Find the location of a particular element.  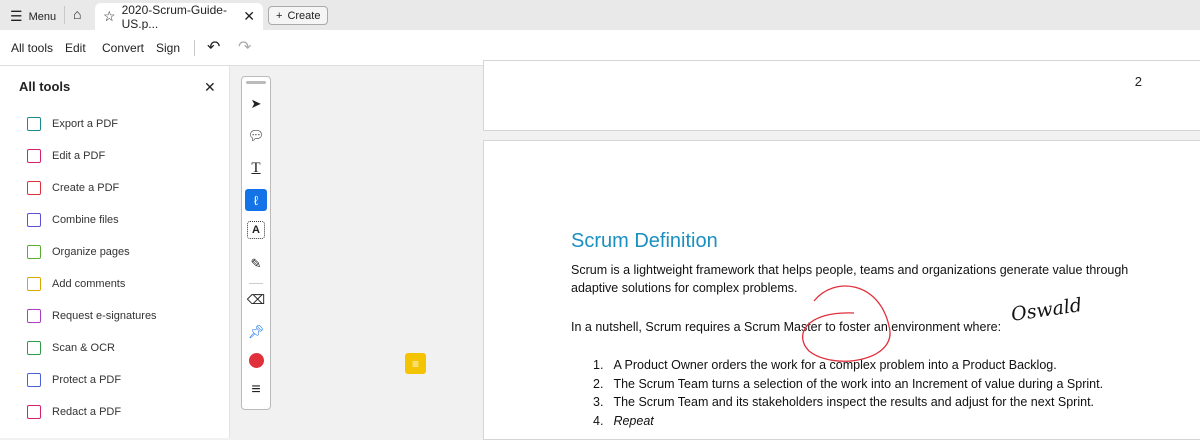

tool-export-pdf: Export a PDF is located at coordinates (72, 124).